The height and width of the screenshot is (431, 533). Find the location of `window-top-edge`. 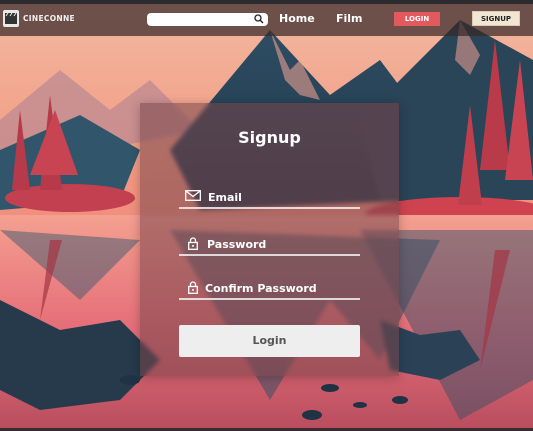

window-top-edge is located at coordinates (266, 2).